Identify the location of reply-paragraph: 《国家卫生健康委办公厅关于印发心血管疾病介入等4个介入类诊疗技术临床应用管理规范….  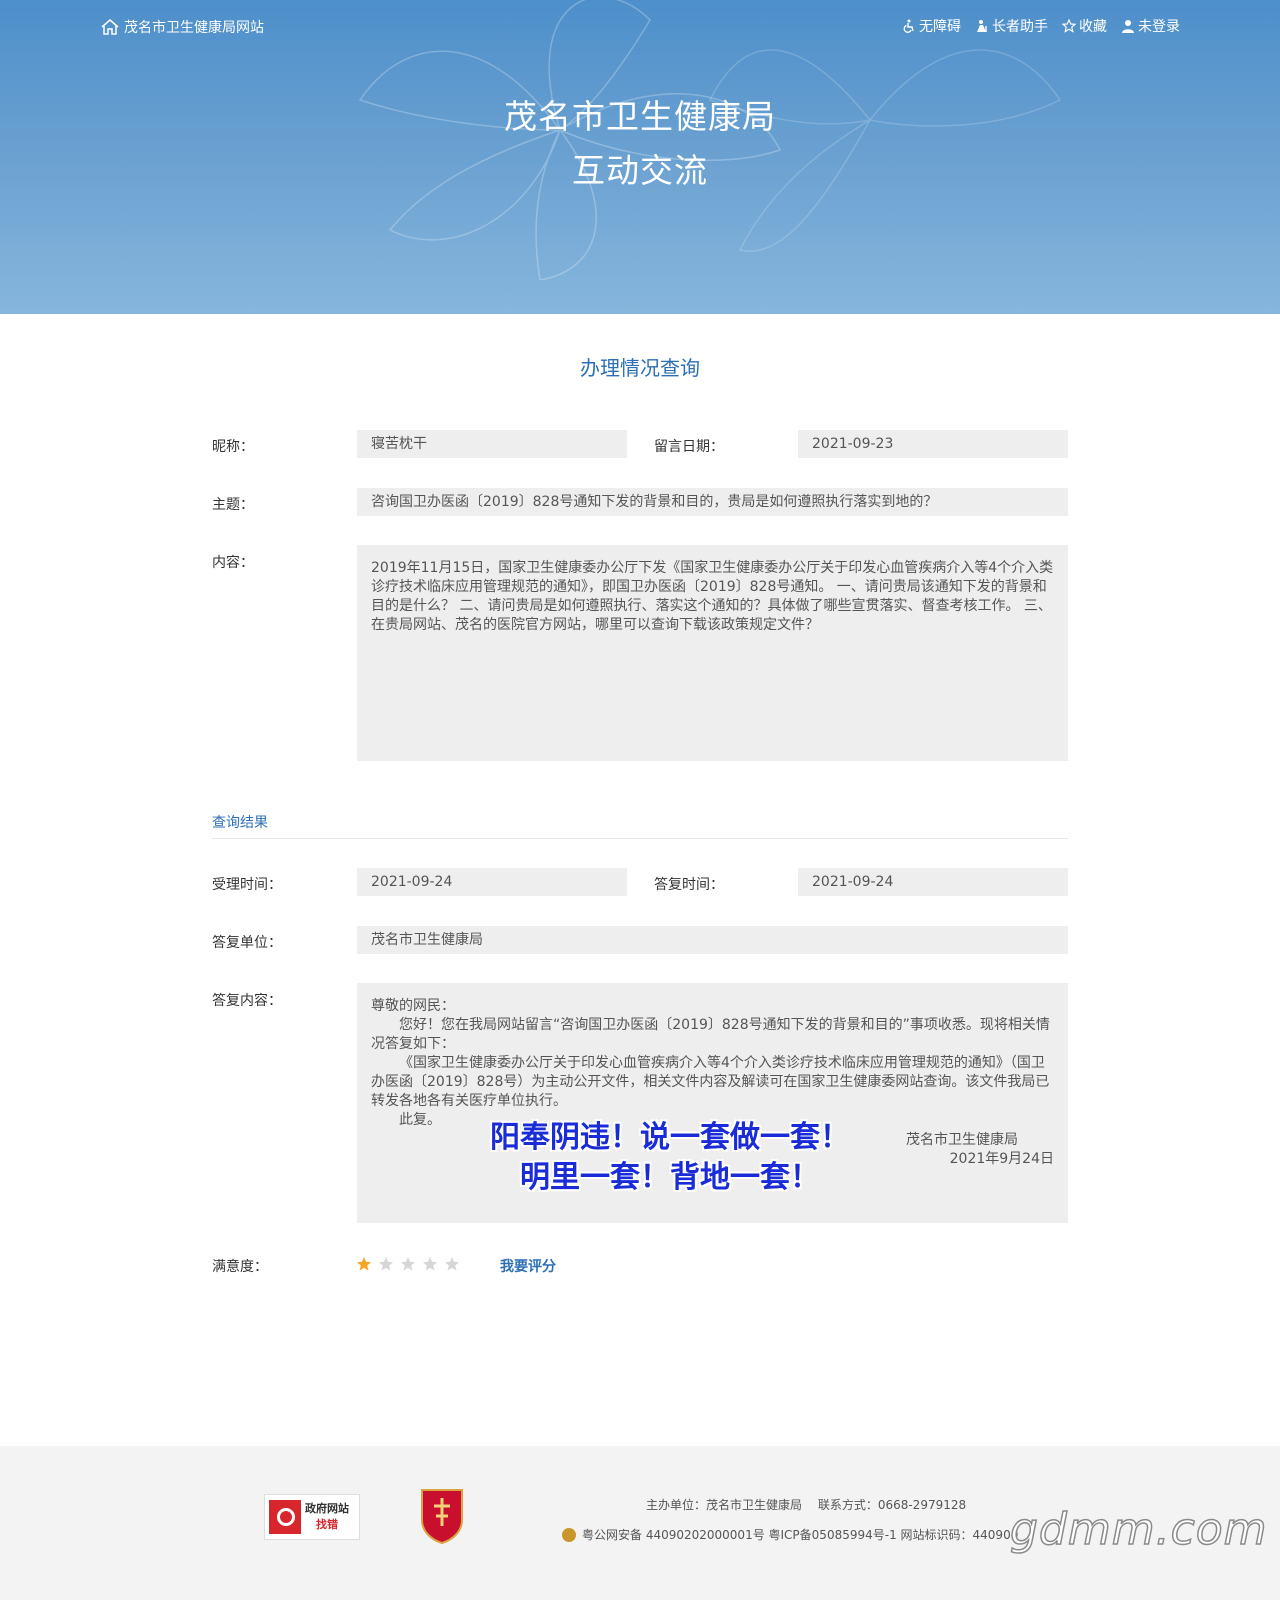
(710, 1082).